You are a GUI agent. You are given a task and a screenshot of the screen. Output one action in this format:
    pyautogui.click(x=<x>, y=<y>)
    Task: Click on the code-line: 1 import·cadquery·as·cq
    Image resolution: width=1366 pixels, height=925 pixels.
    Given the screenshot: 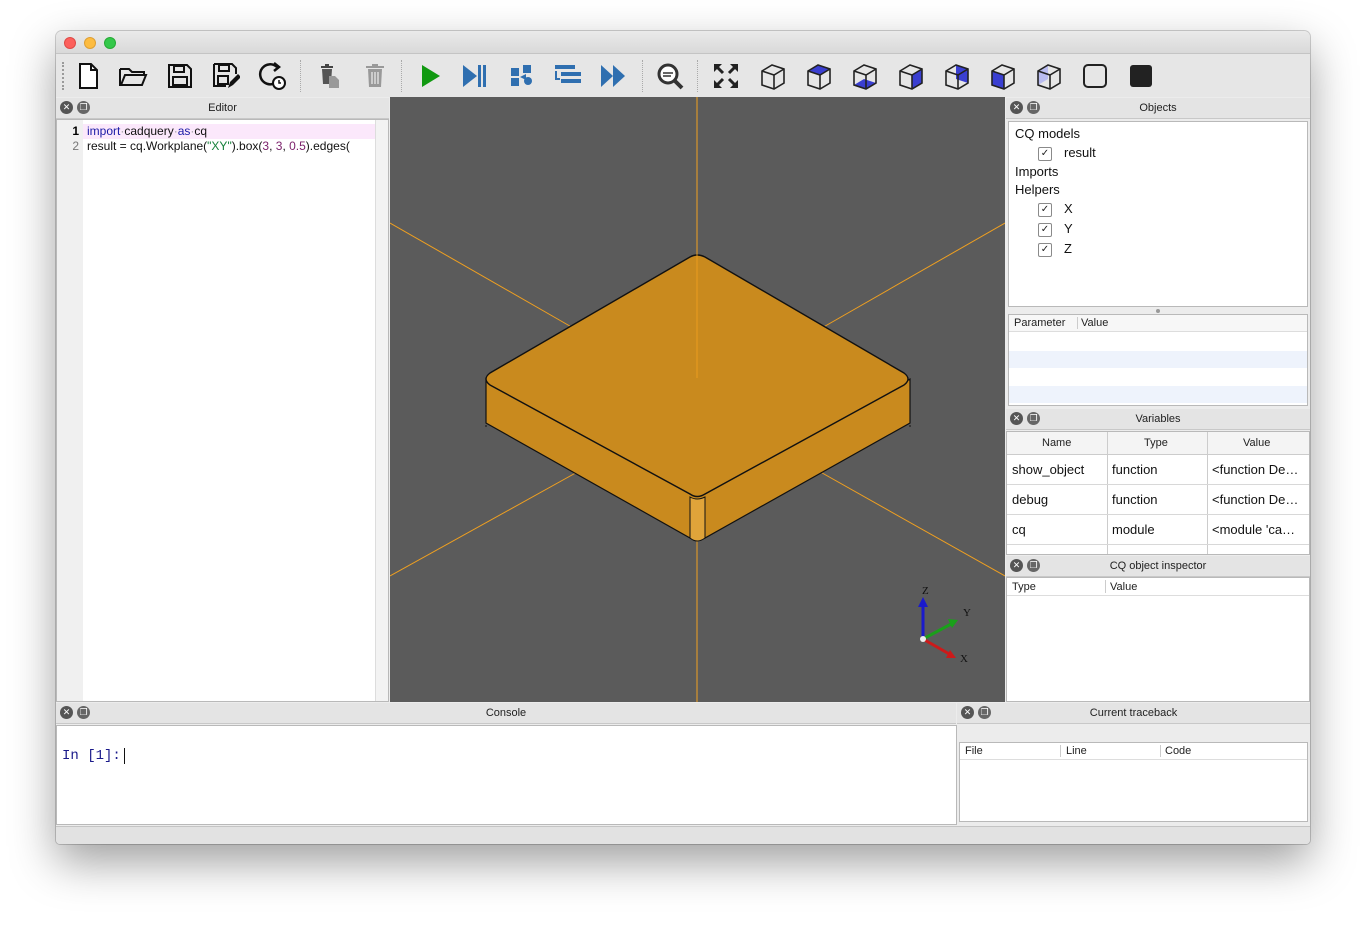 What is the action you would take?
    pyautogui.click(x=202, y=131)
    